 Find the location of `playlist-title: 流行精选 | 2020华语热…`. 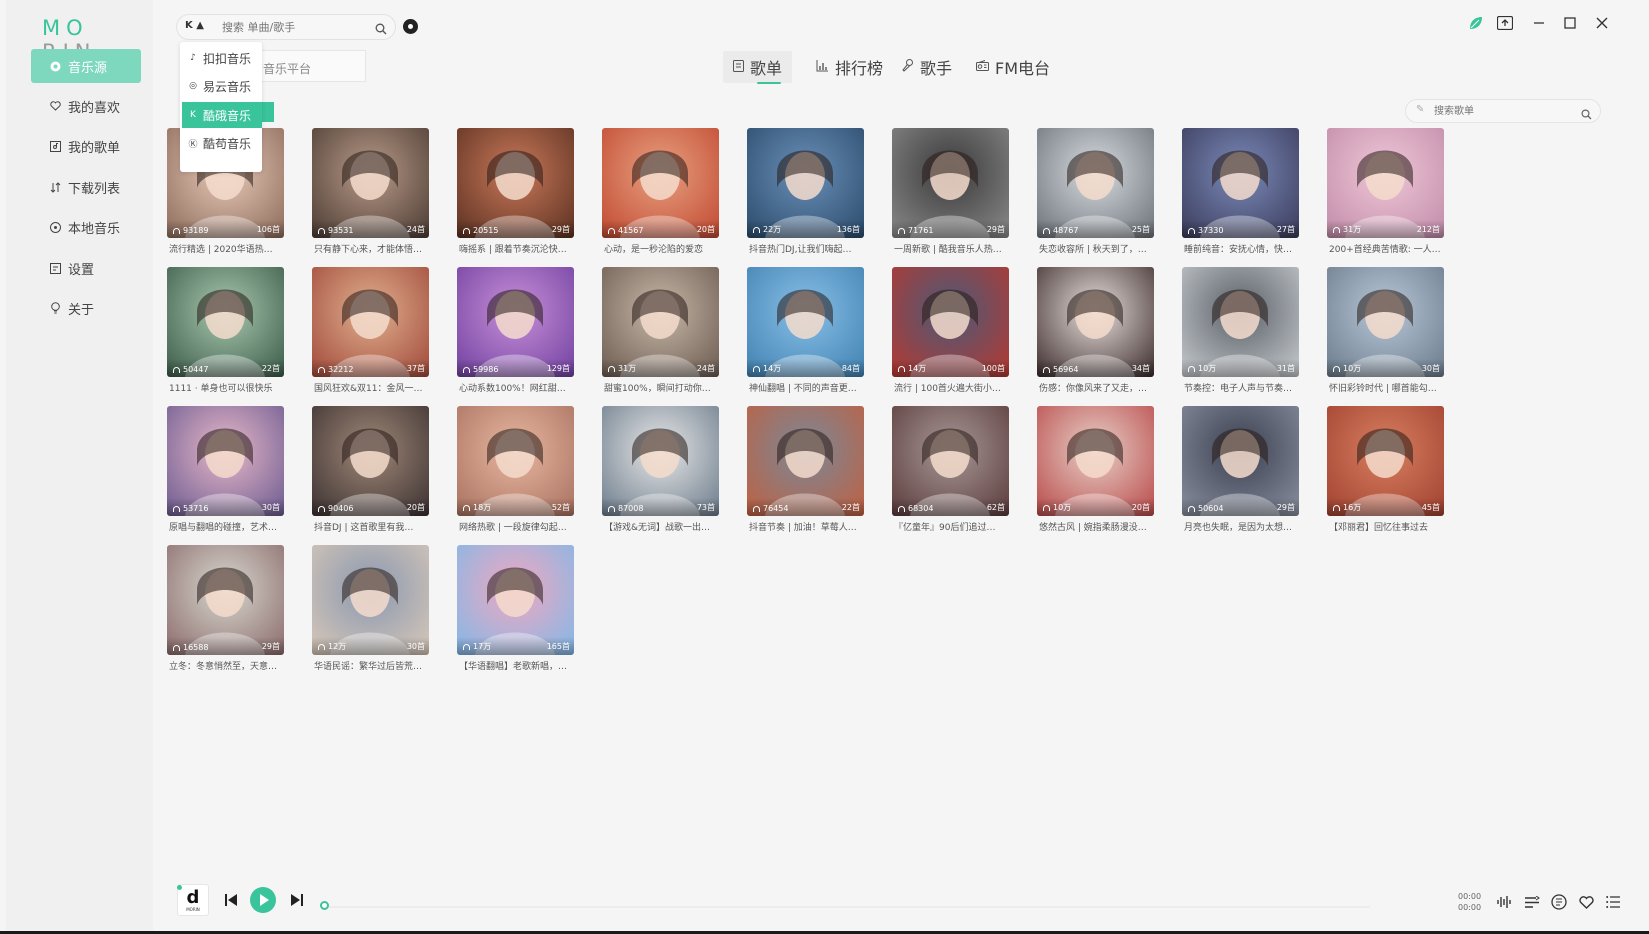

playlist-title: 流行精选 | 2020华语热… is located at coordinates (226, 248).